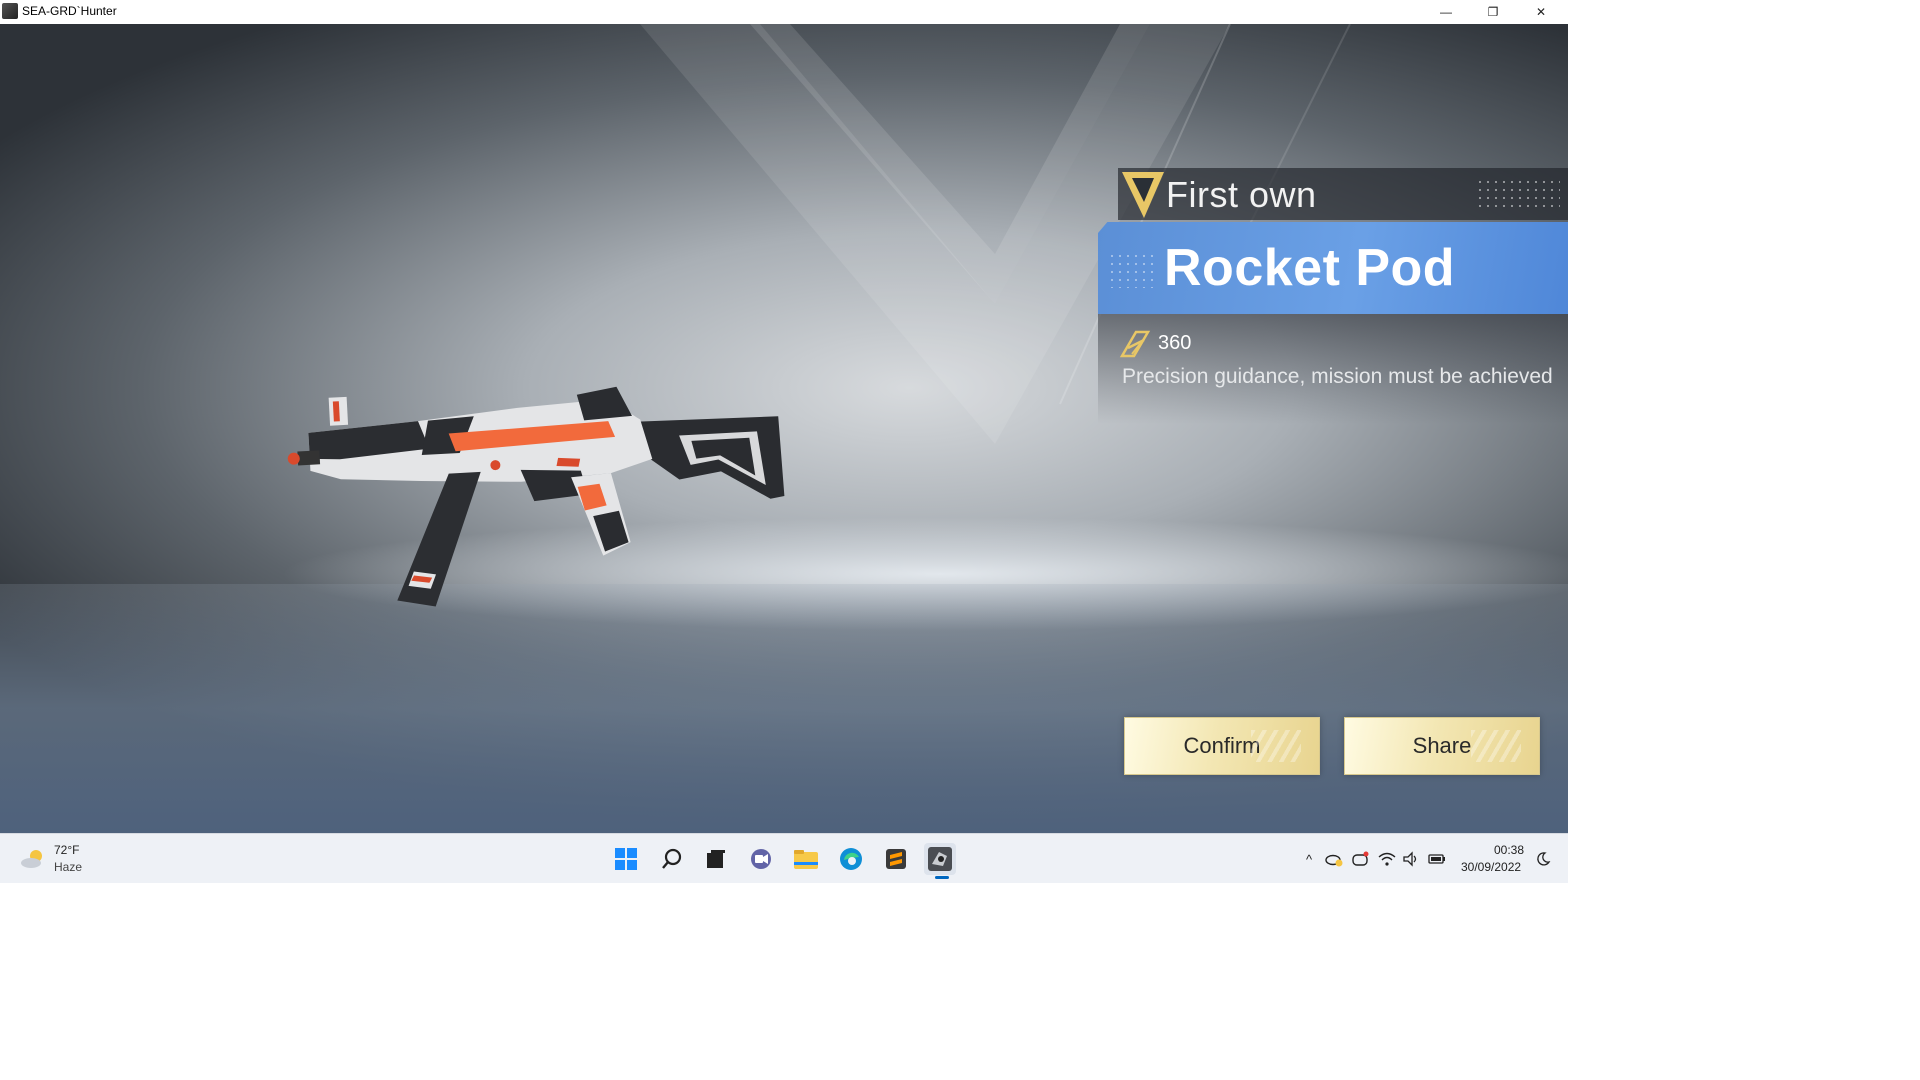 The height and width of the screenshot is (1080, 1920). Describe the element at coordinates (942, 877) in the screenshot. I see `active-app-indicator` at that location.